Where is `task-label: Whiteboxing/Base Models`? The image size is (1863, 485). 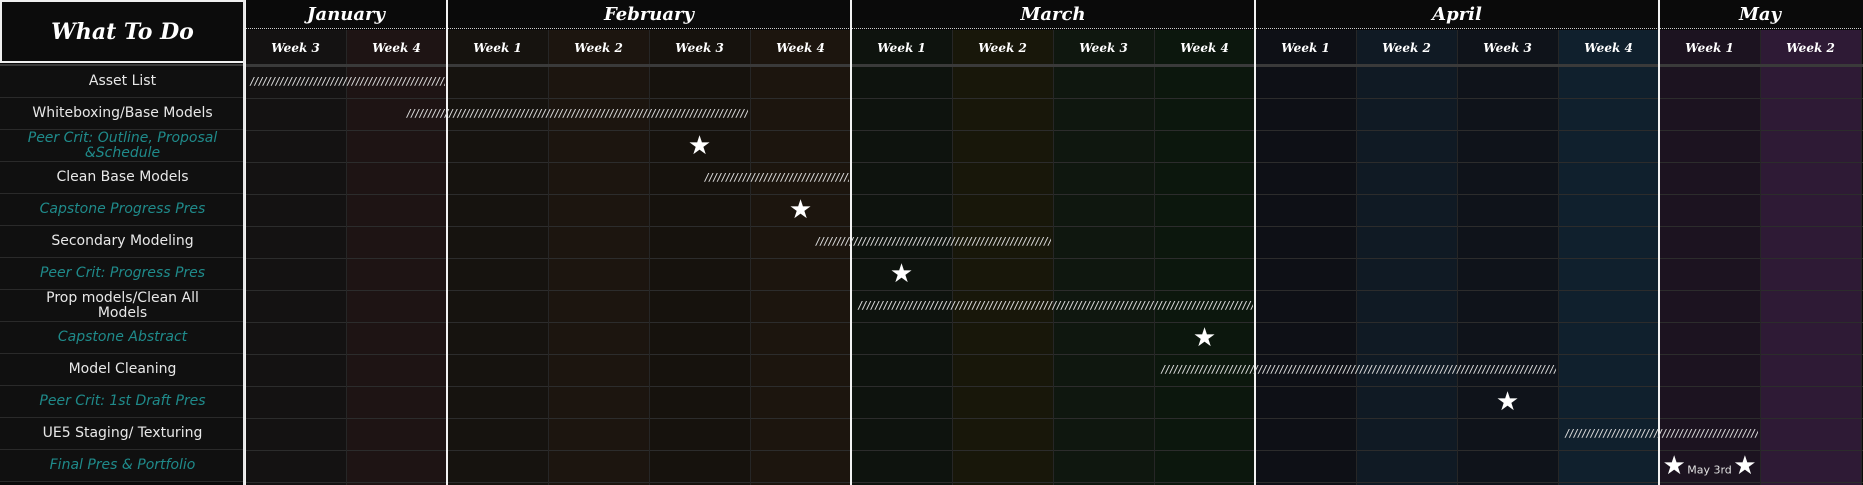
task-label: Whiteboxing/Base Models is located at coordinates (122, 114).